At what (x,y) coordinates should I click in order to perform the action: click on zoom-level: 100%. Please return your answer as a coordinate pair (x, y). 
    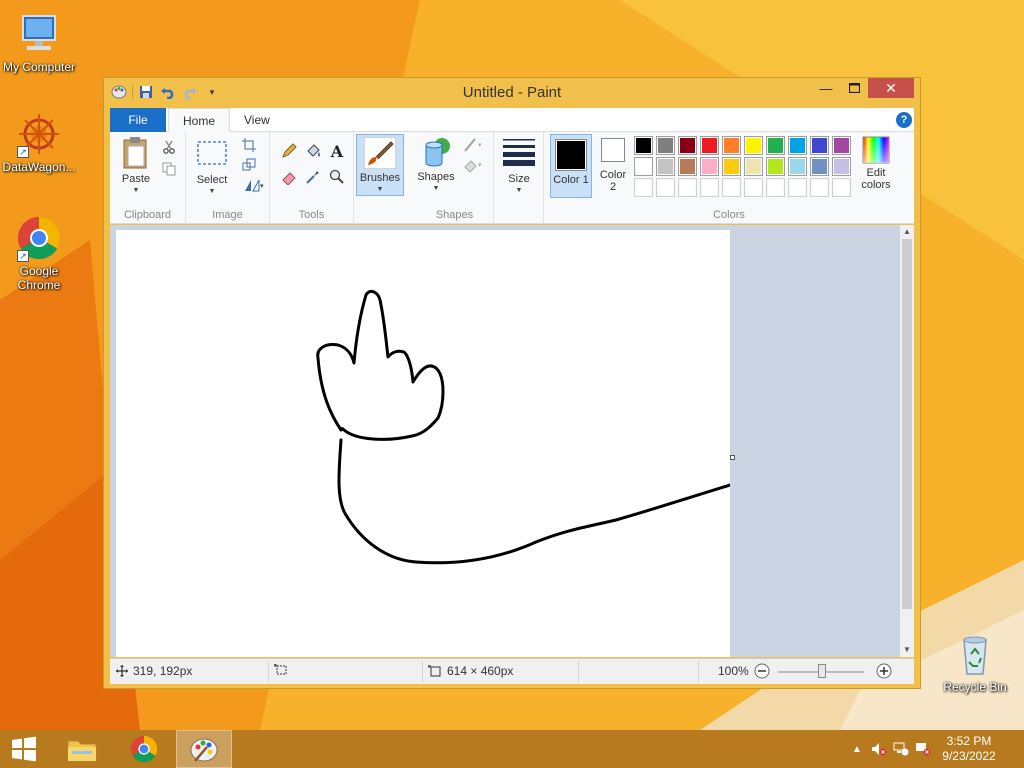
    Looking at the image, I should click on (733, 671).